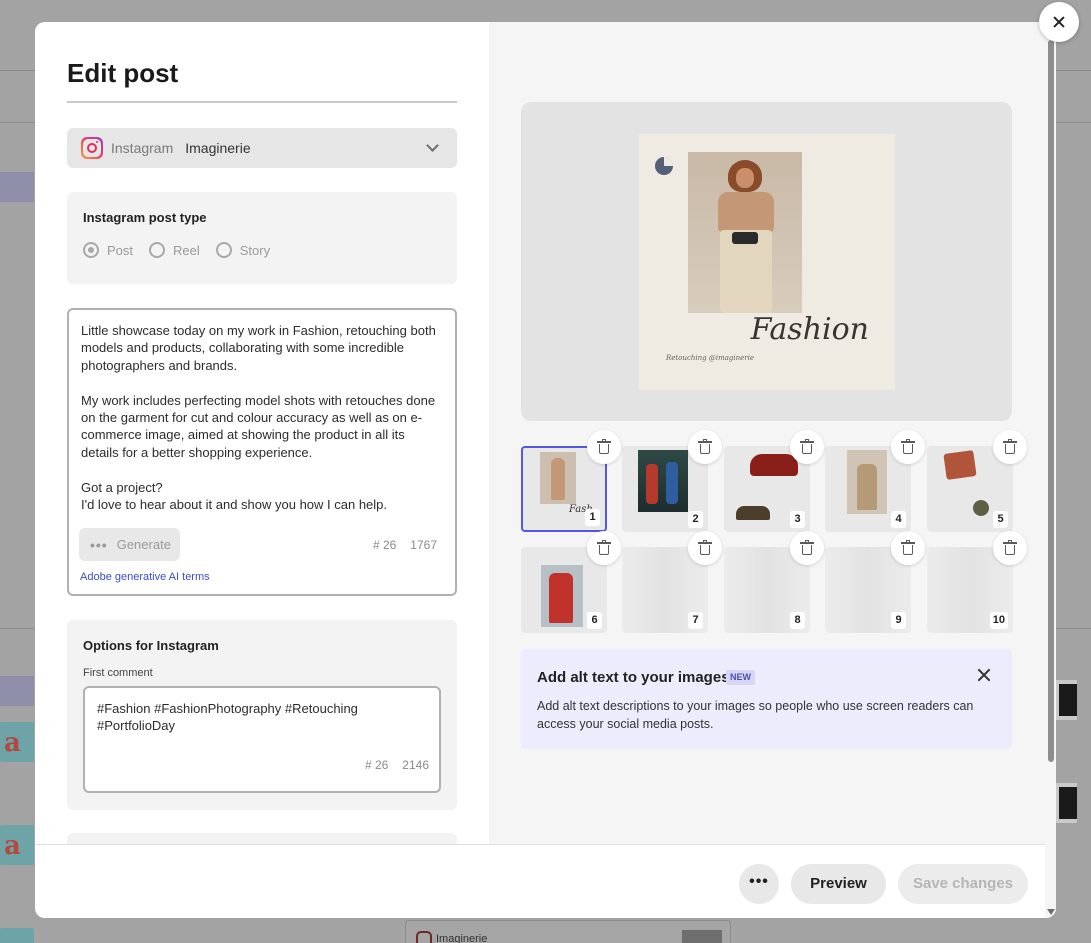 The width and height of the screenshot is (1091, 943). Describe the element at coordinates (594, 620) in the screenshot. I see `thumbnail-number: 6` at that location.